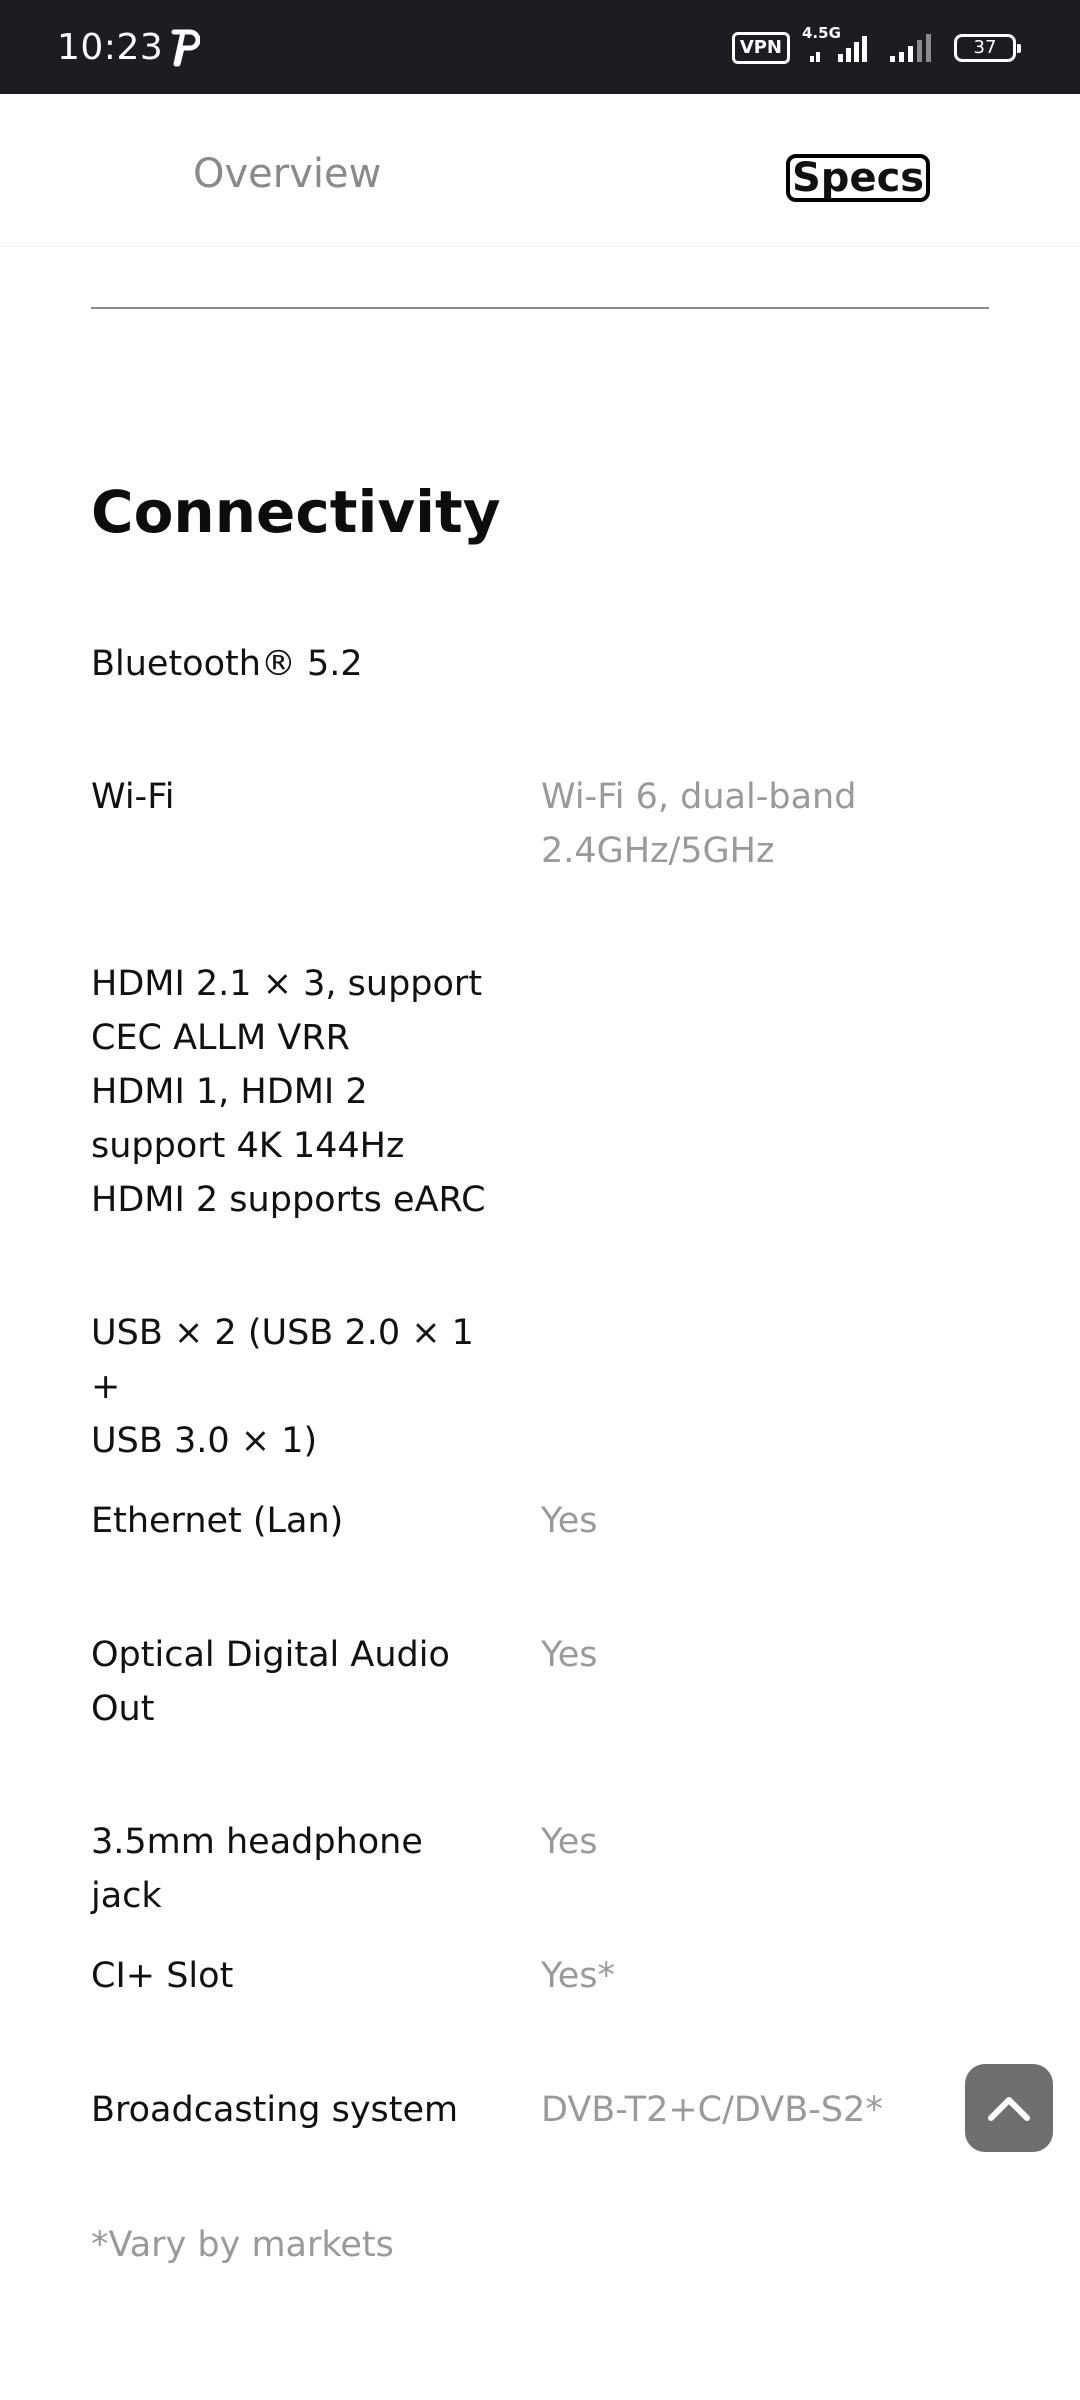 Image resolution: width=1080 pixels, height=2400 pixels. Describe the element at coordinates (133, 797) in the screenshot. I see `spec-label: Wi-Fi` at that location.